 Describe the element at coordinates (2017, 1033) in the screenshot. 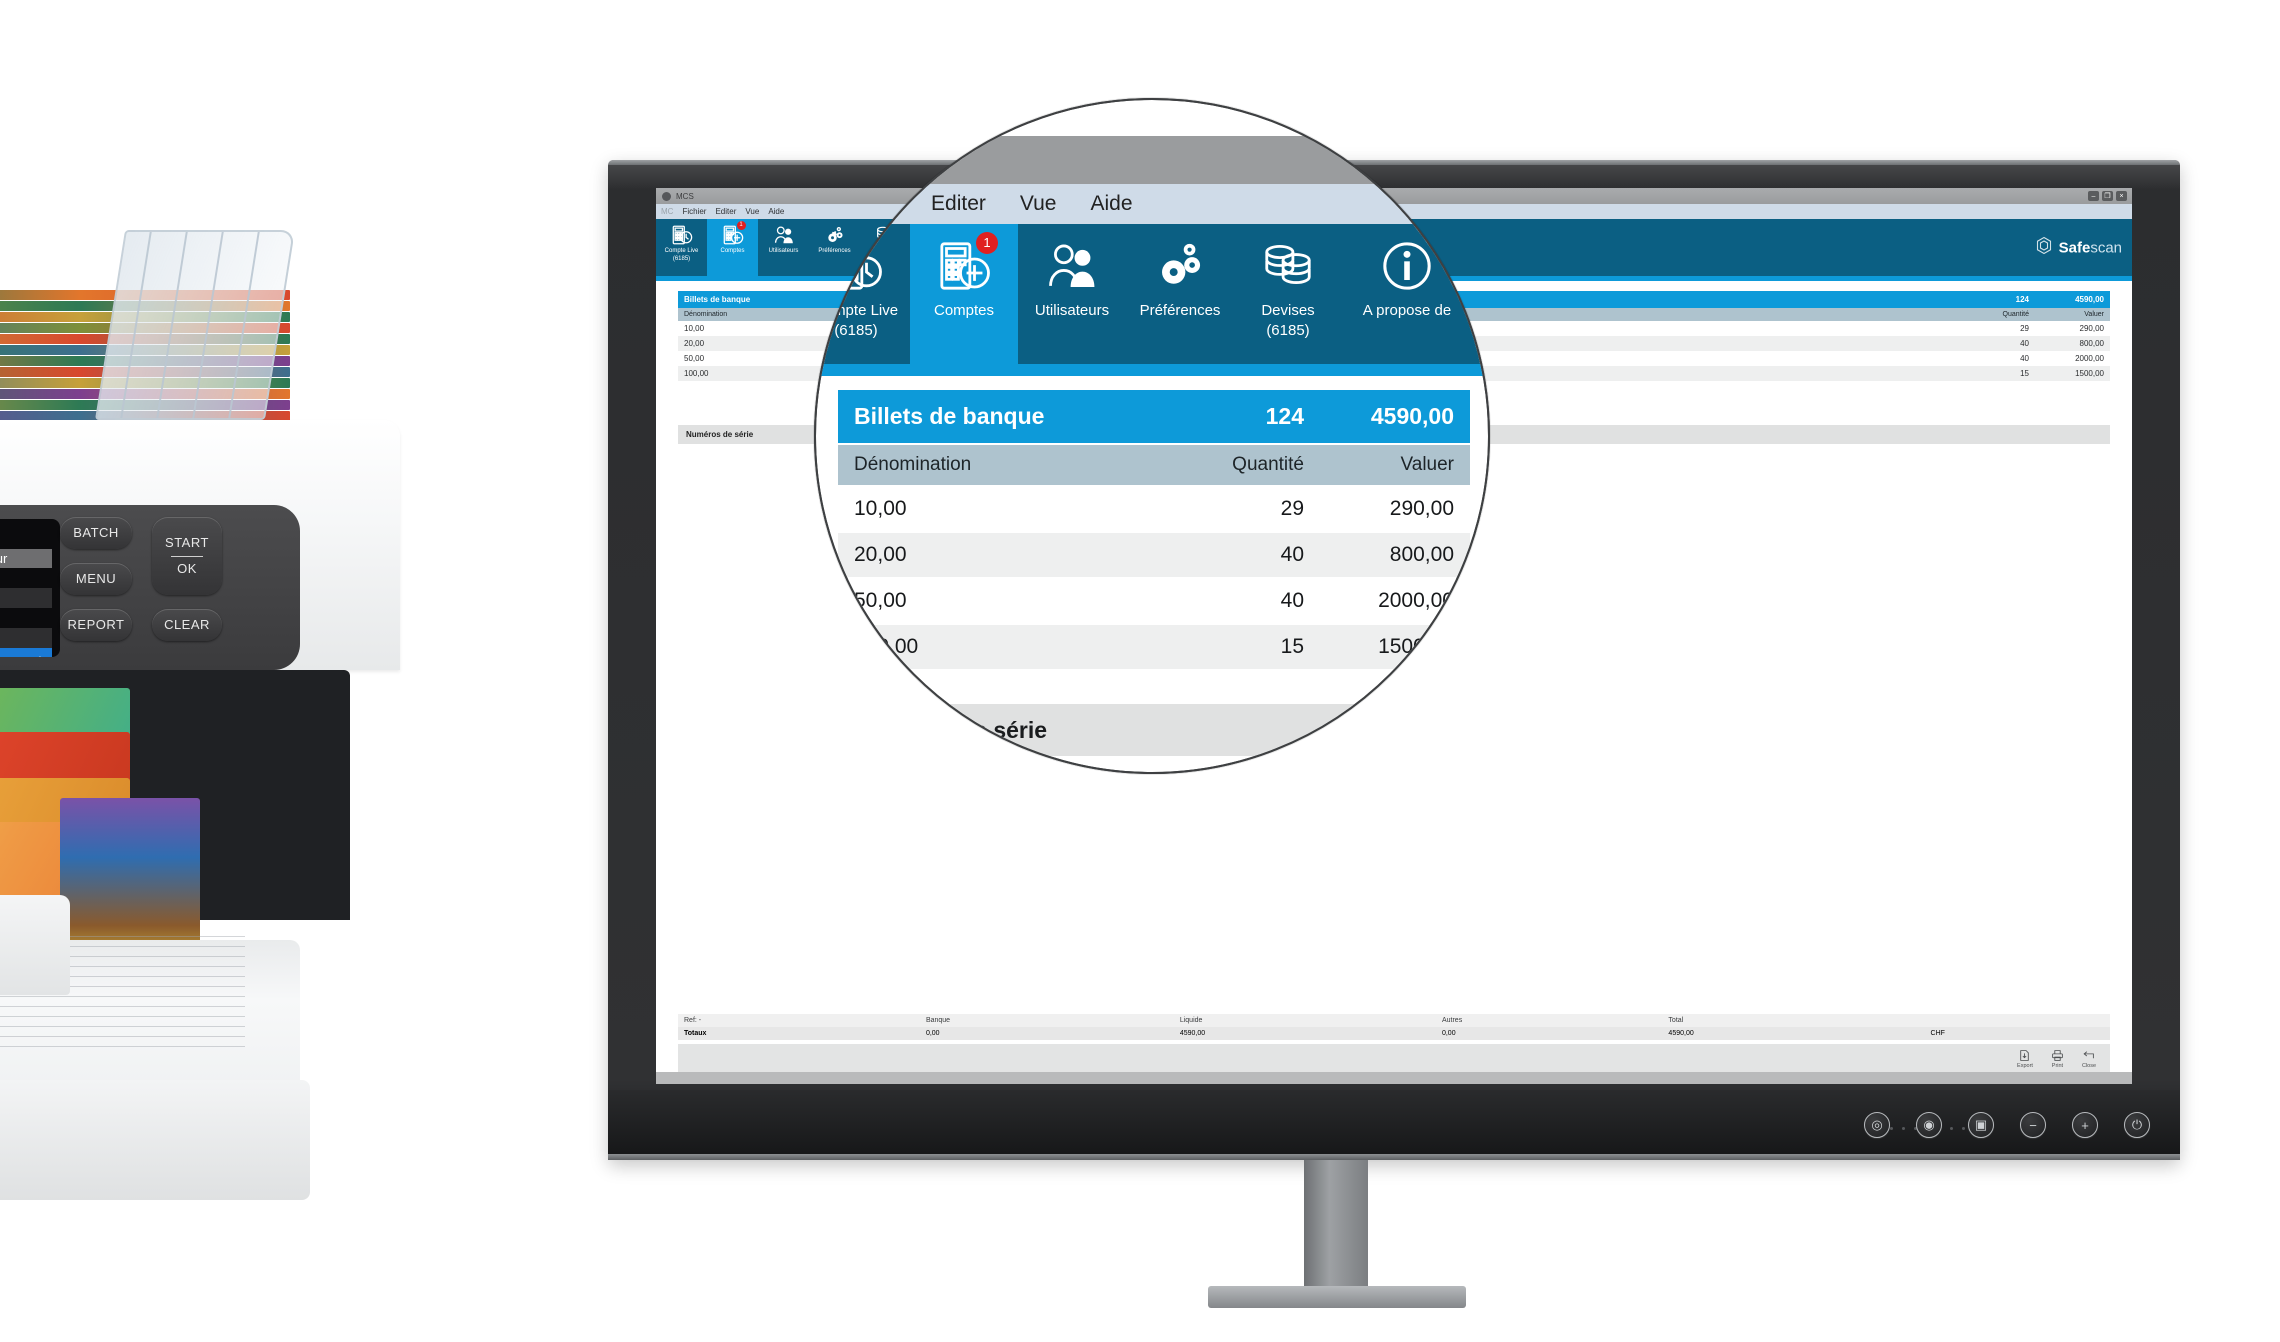

I see `totals-currency: CHF` at that location.